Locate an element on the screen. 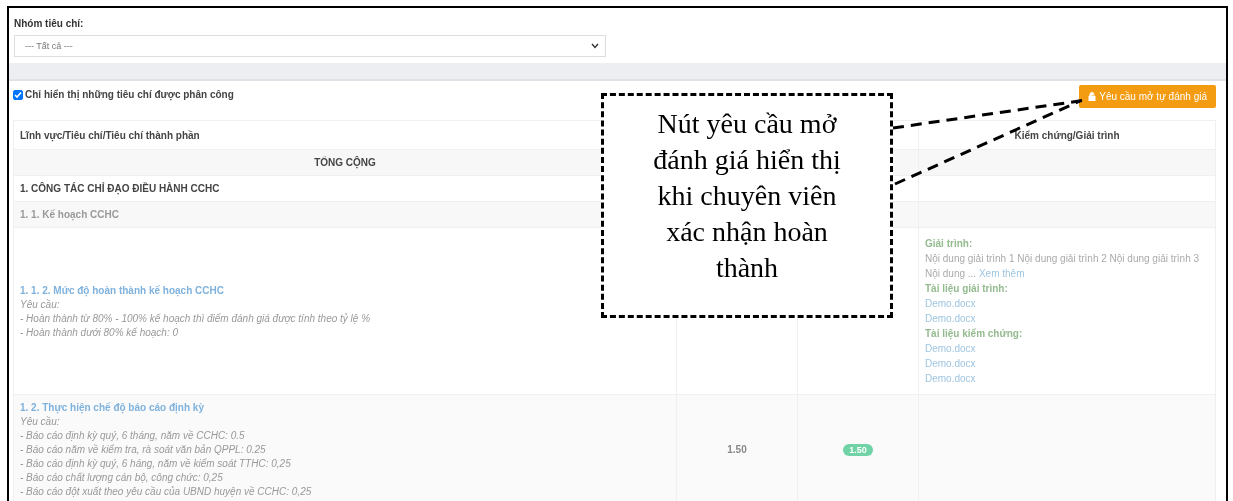 The width and height of the screenshot is (1233, 501). score-badge: 1.50 is located at coordinates (858, 449).